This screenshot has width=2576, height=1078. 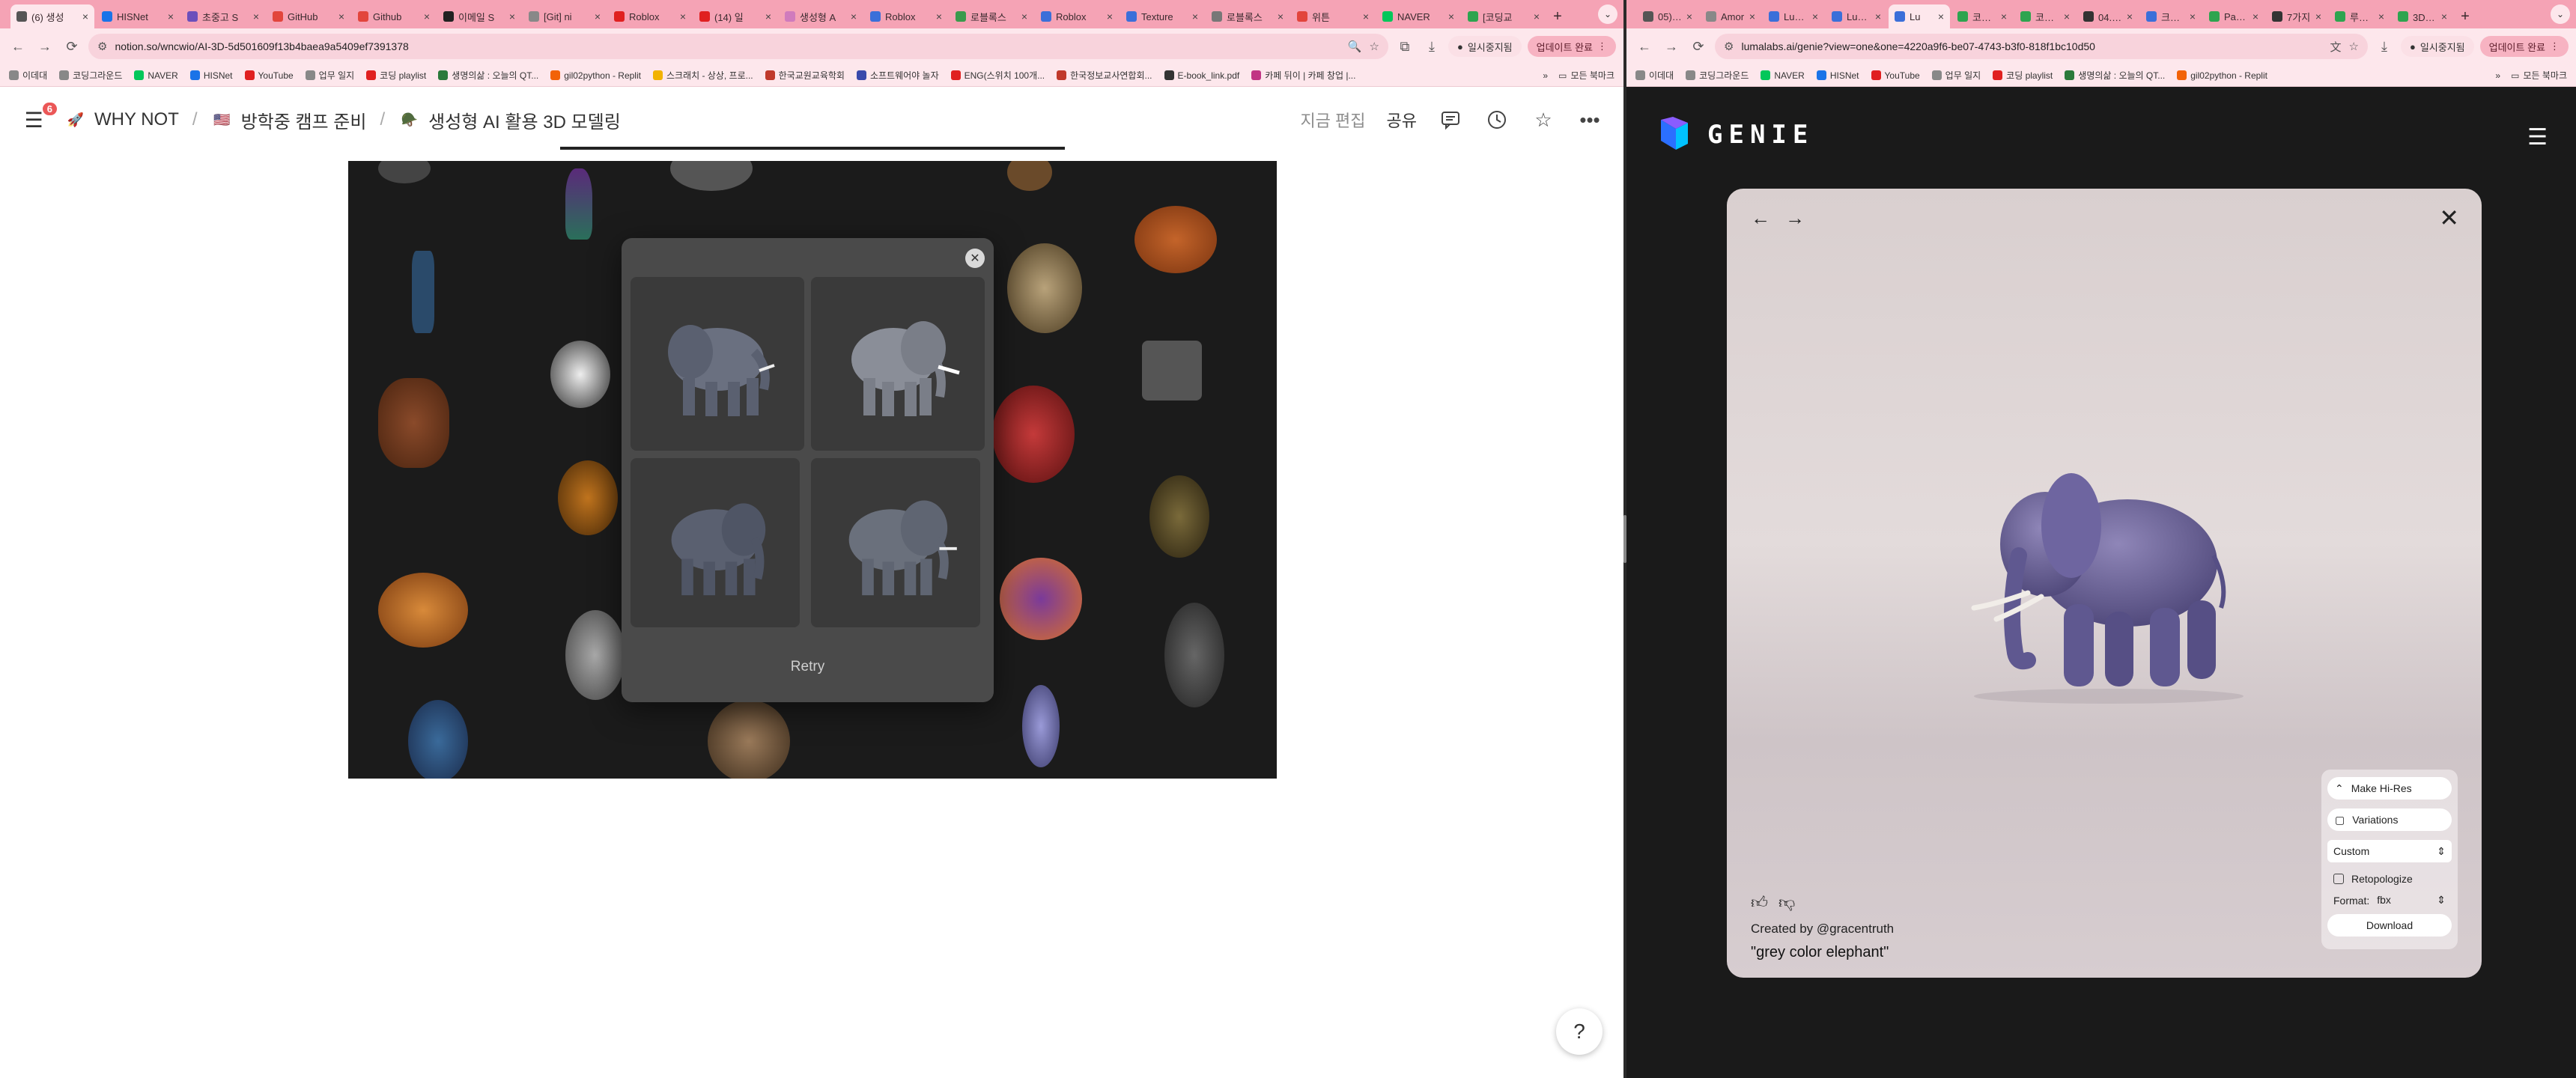 What do you see at coordinates (394, 16) in the screenshot?
I see `browser-tab: Github ×` at bounding box center [394, 16].